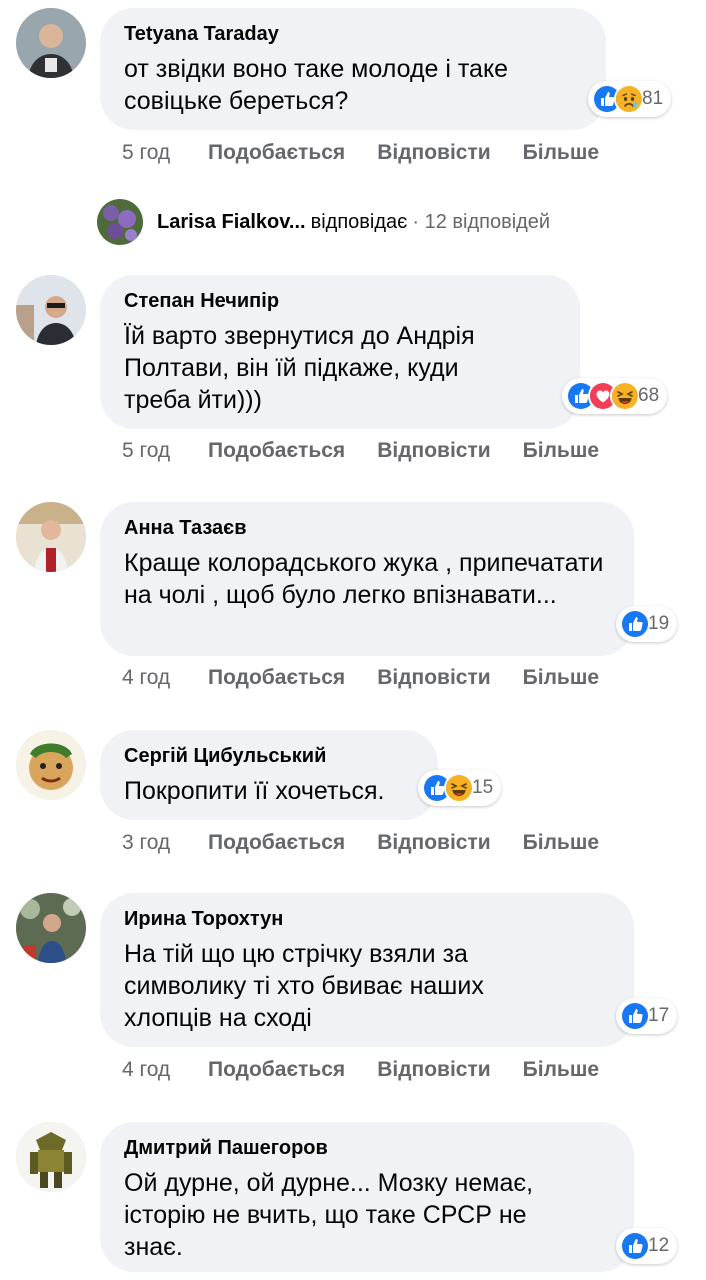 The height and width of the screenshot is (1280, 706). Describe the element at coordinates (481, 221) in the screenshot. I see `replies-count: · 12 відповідей` at that location.